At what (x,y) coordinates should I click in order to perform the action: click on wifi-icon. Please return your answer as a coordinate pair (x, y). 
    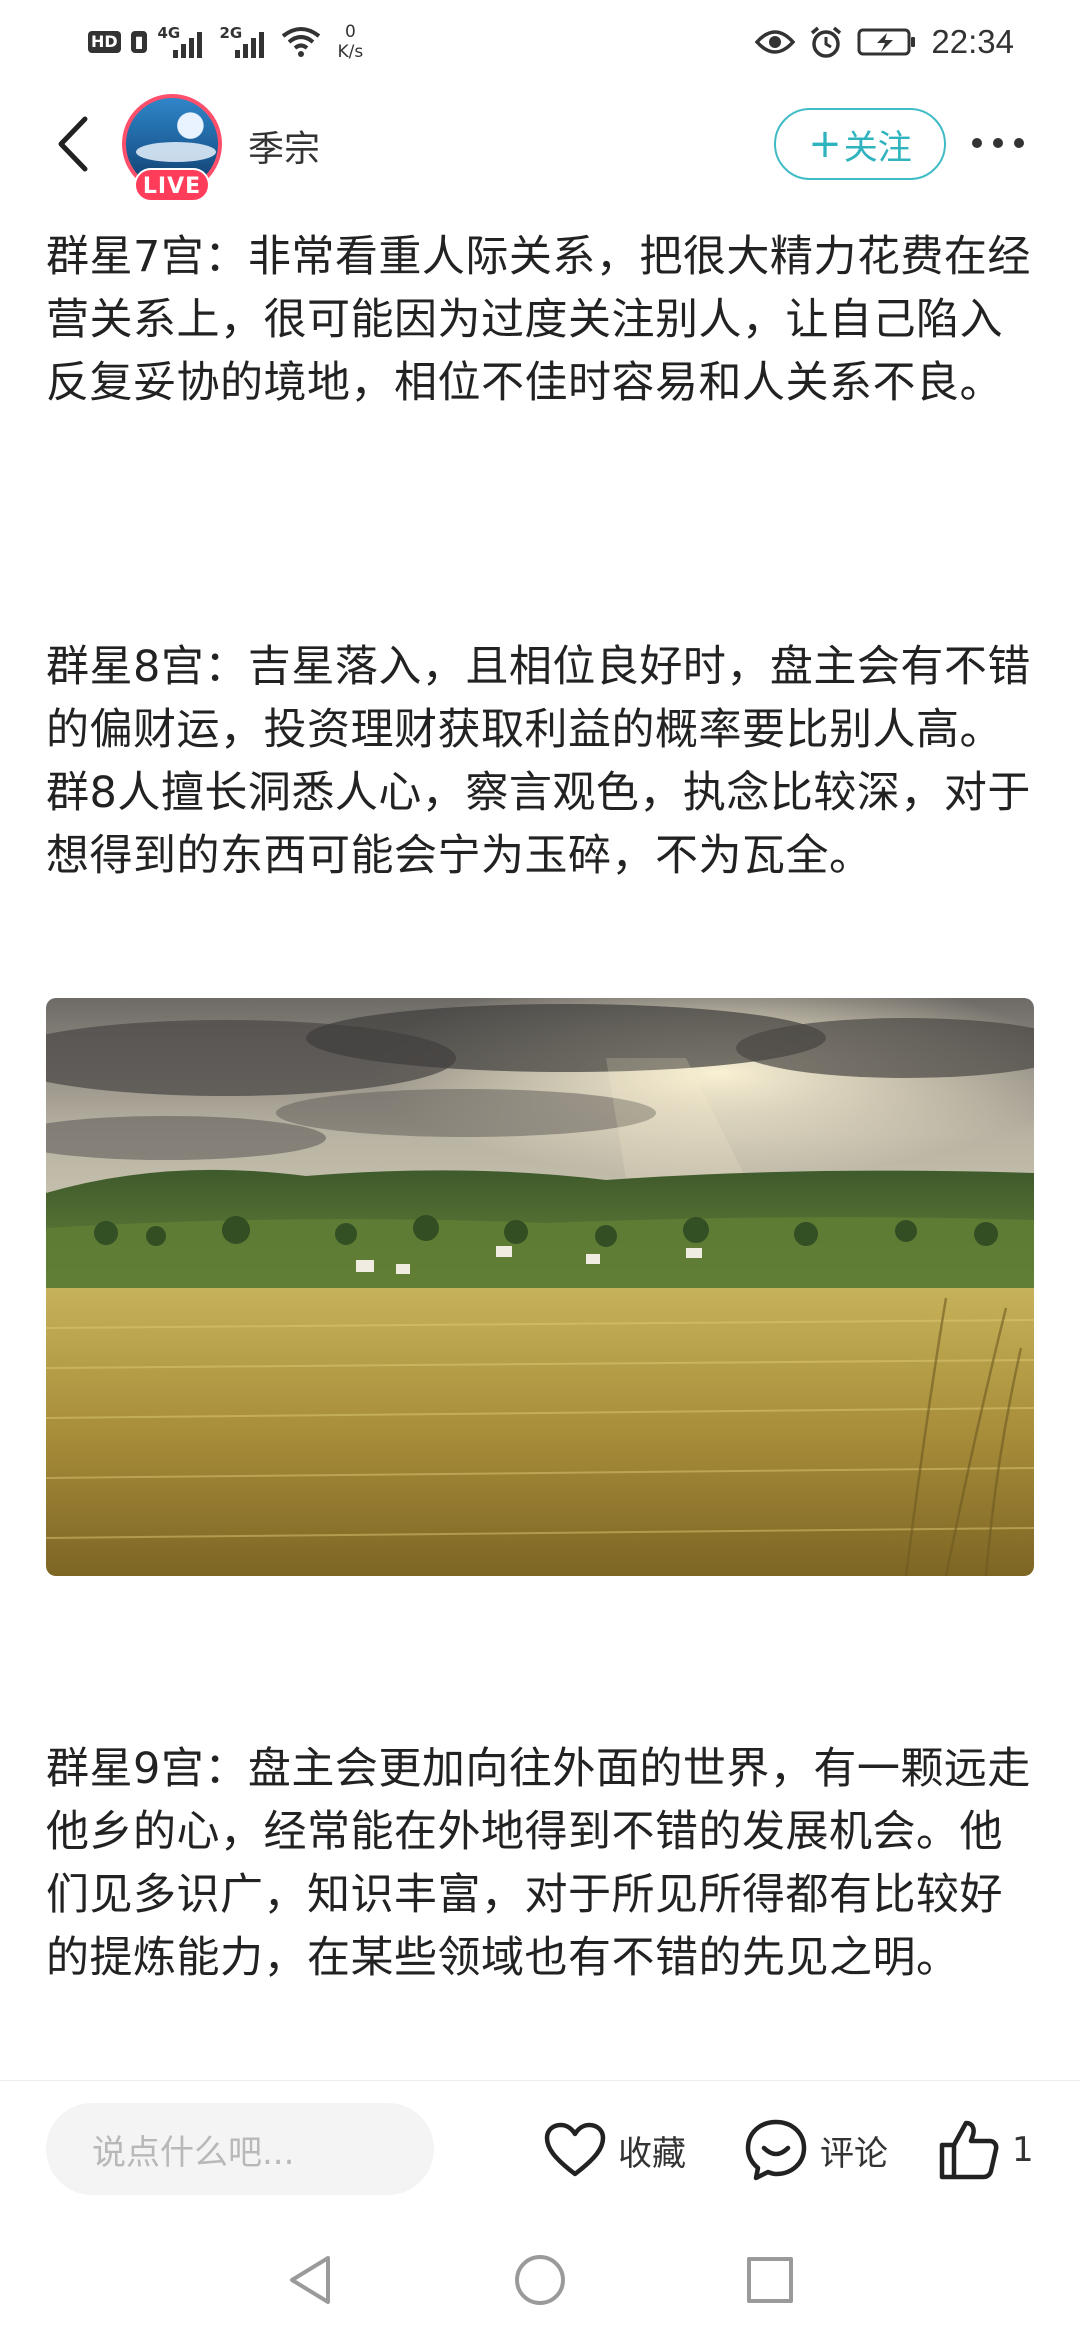
    Looking at the image, I should click on (301, 42).